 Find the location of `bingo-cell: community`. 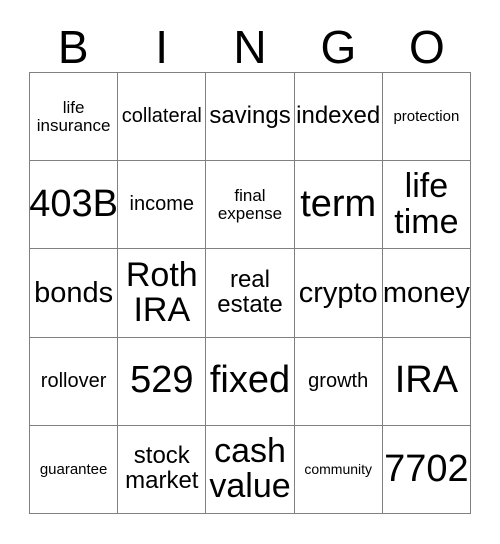

bingo-cell: community is located at coordinates (338, 469).